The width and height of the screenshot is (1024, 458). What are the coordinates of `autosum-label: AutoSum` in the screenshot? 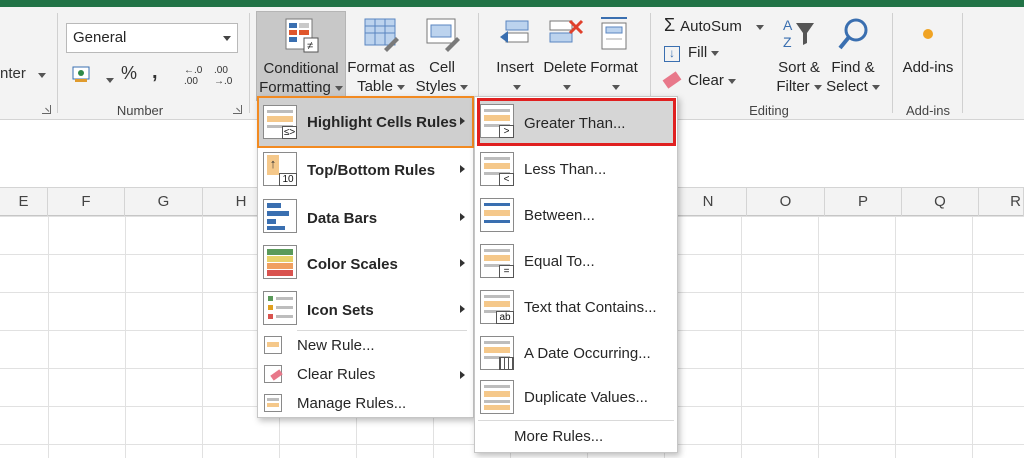 It's located at (711, 26).